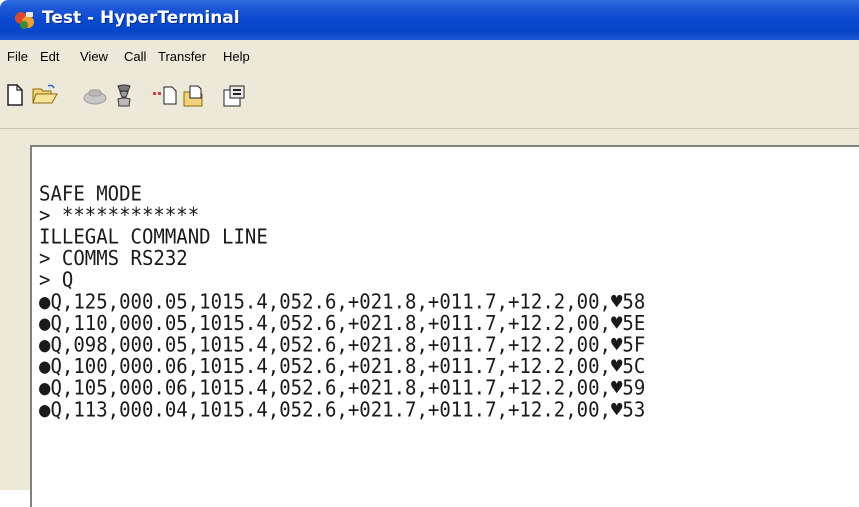  What do you see at coordinates (50, 56) in the screenshot?
I see `menu-edit: Edt` at bounding box center [50, 56].